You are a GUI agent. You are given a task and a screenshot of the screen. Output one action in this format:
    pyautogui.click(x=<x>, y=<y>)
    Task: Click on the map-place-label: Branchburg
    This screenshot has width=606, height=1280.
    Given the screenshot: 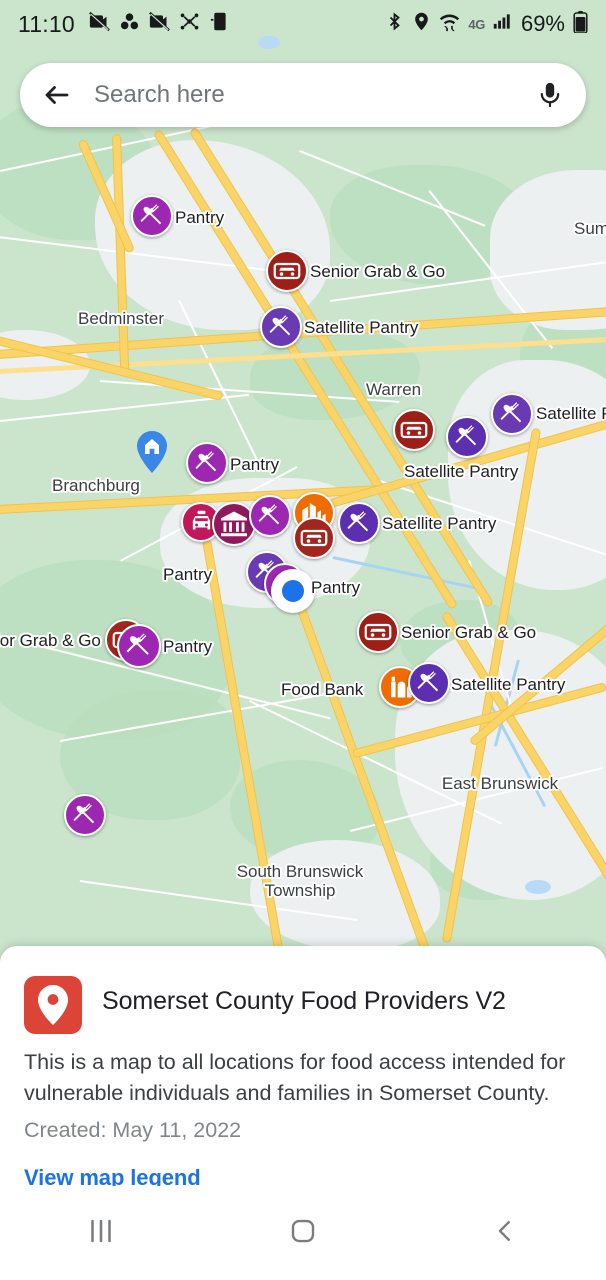 What is the action you would take?
    pyautogui.click(x=96, y=485)
    